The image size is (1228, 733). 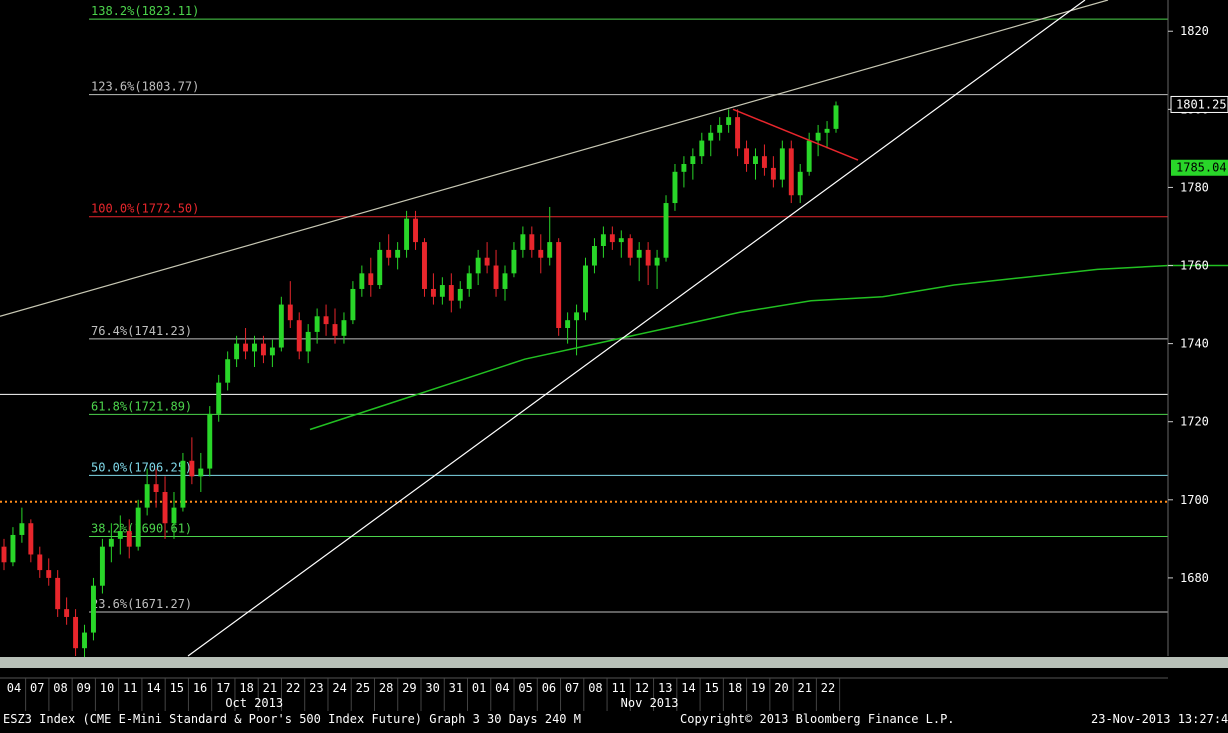 What do you see at coordinates (107, 688) in the screenshot?
I see `x-date-label: 10` at bounding box center [107, 688].